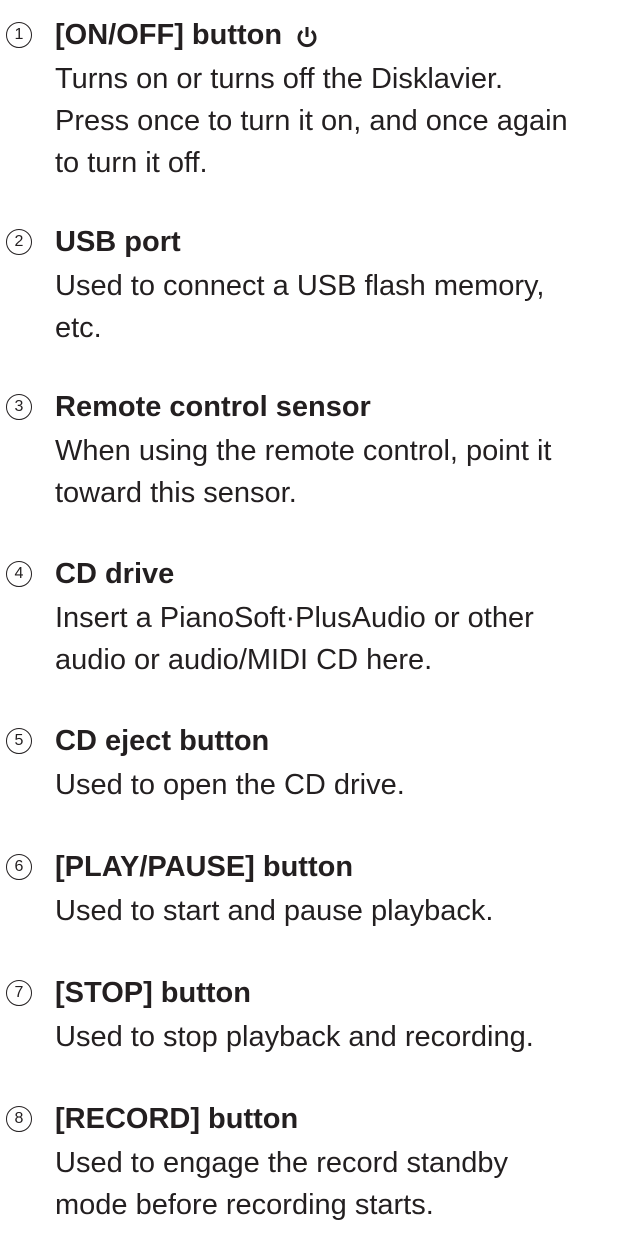 This screenshot has width=622, height=1236. I want to click on item-description: Used to connect a USB flash memory, etc., so click(337, 307).